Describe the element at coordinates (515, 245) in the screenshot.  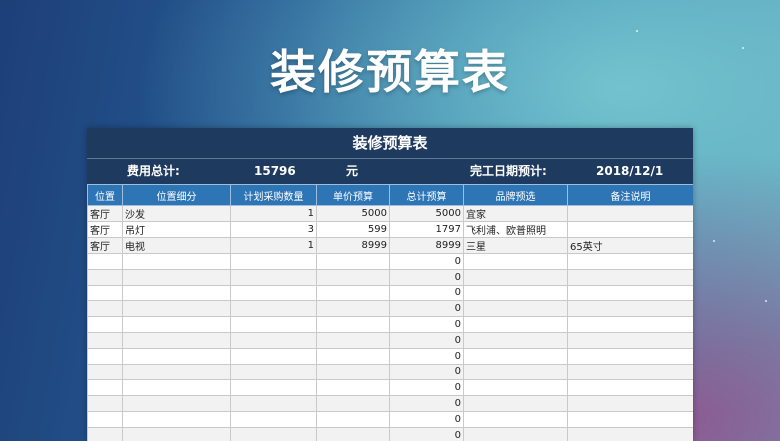
I see `table-cell: 三星` at that location.